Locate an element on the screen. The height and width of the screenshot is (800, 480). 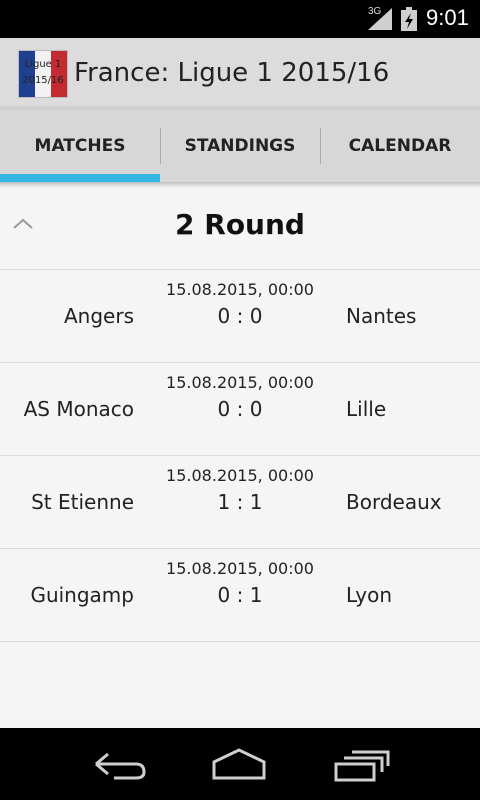
recent-apps-icon is located at coordinates (361, 764).